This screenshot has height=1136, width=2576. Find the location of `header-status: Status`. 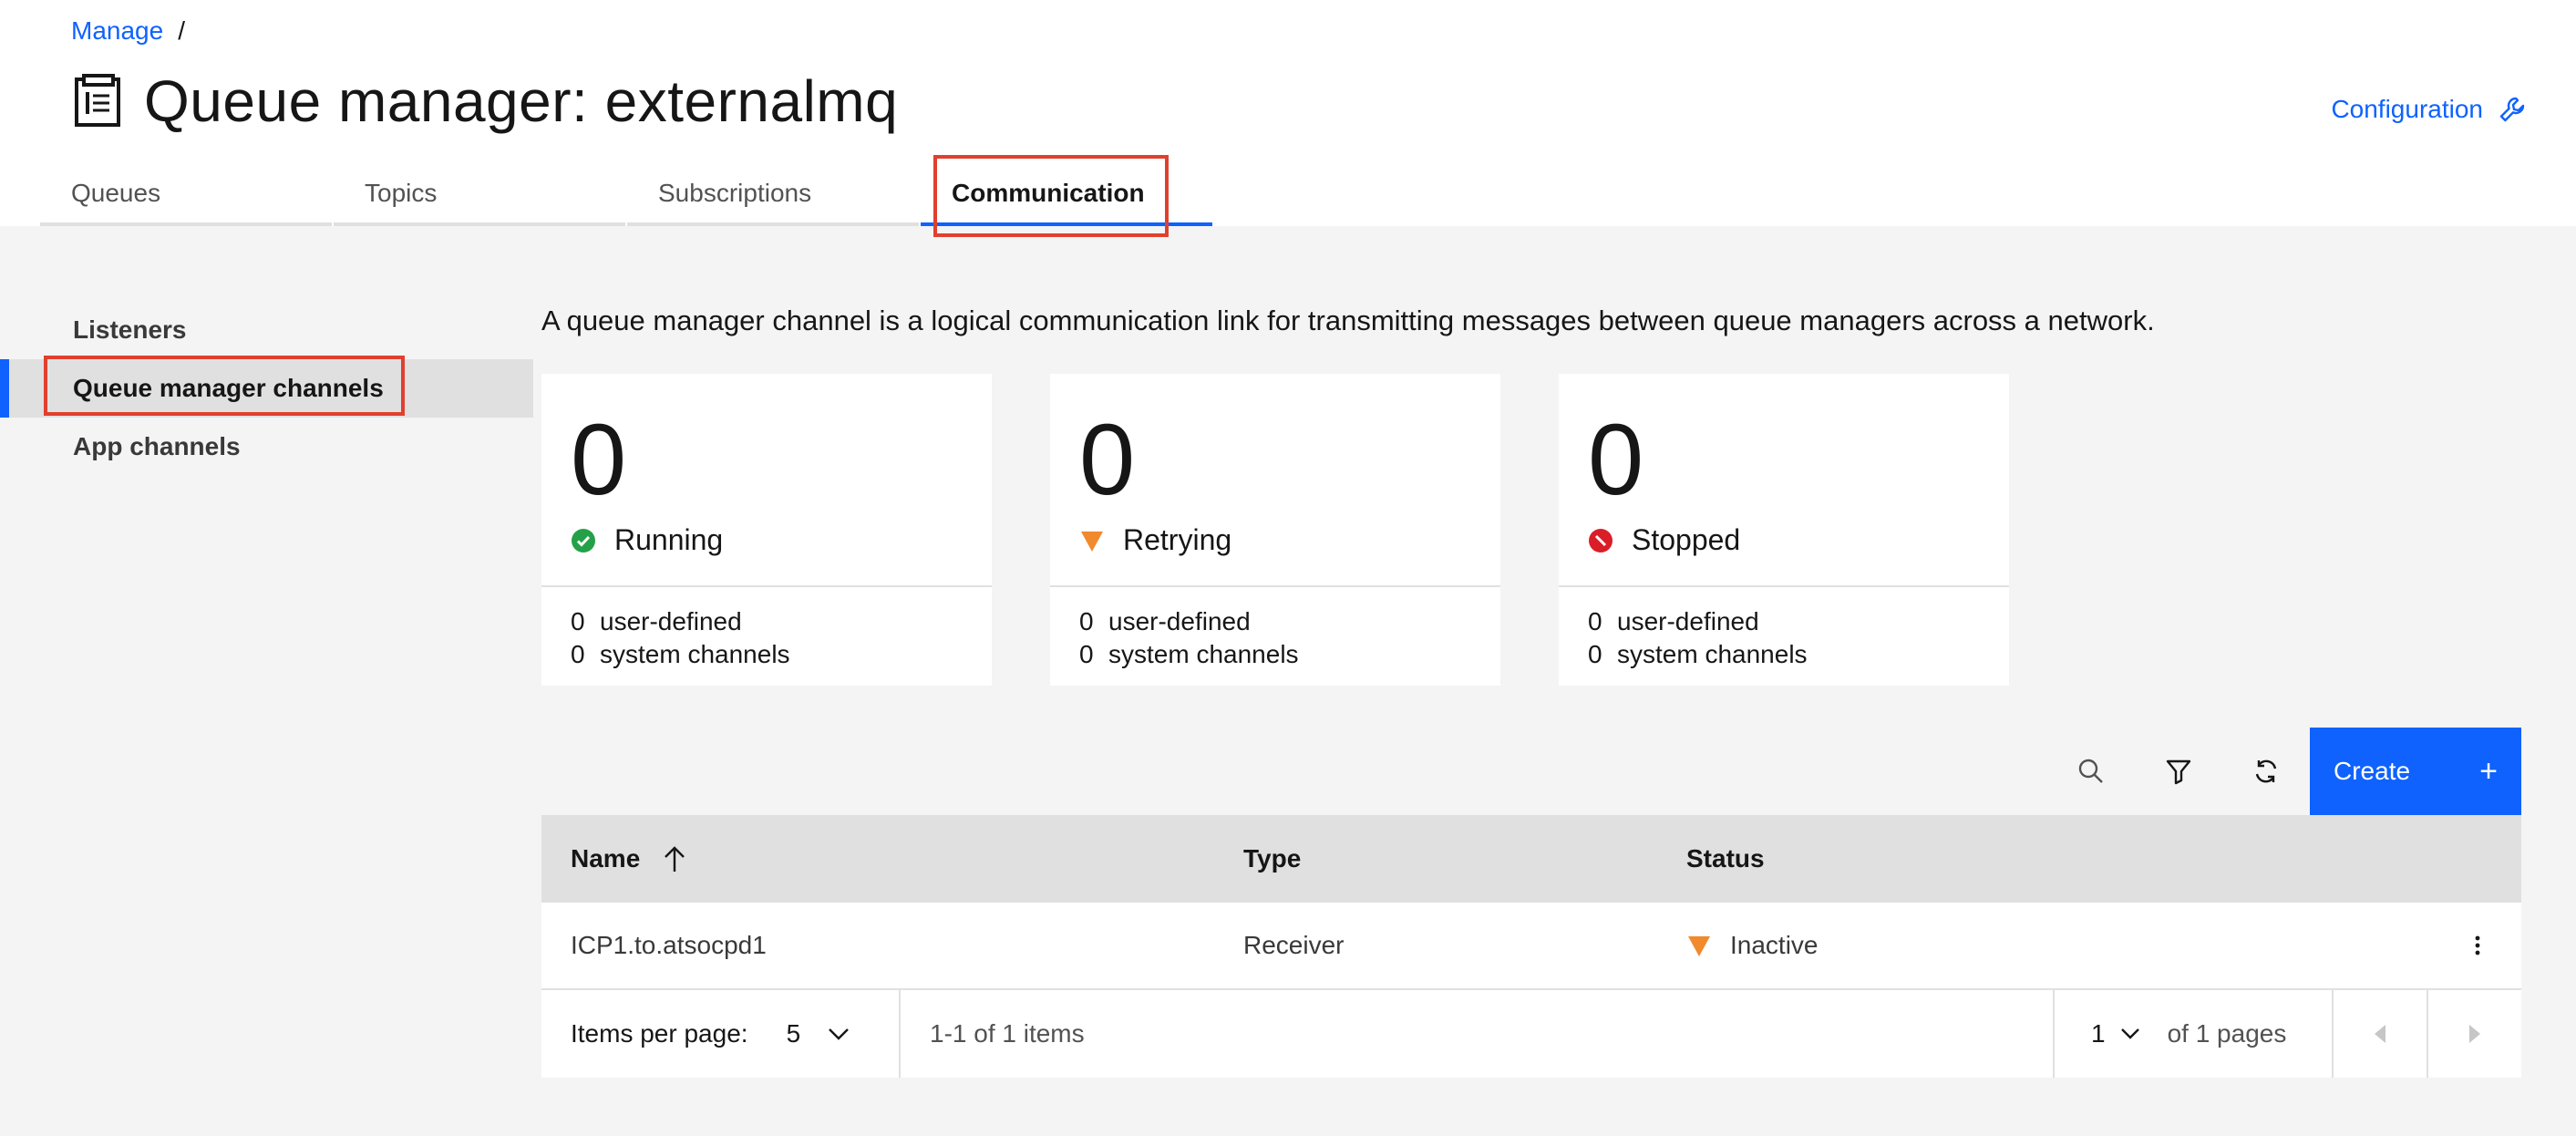

header-status: Status is located at coordinates (1725, 858).